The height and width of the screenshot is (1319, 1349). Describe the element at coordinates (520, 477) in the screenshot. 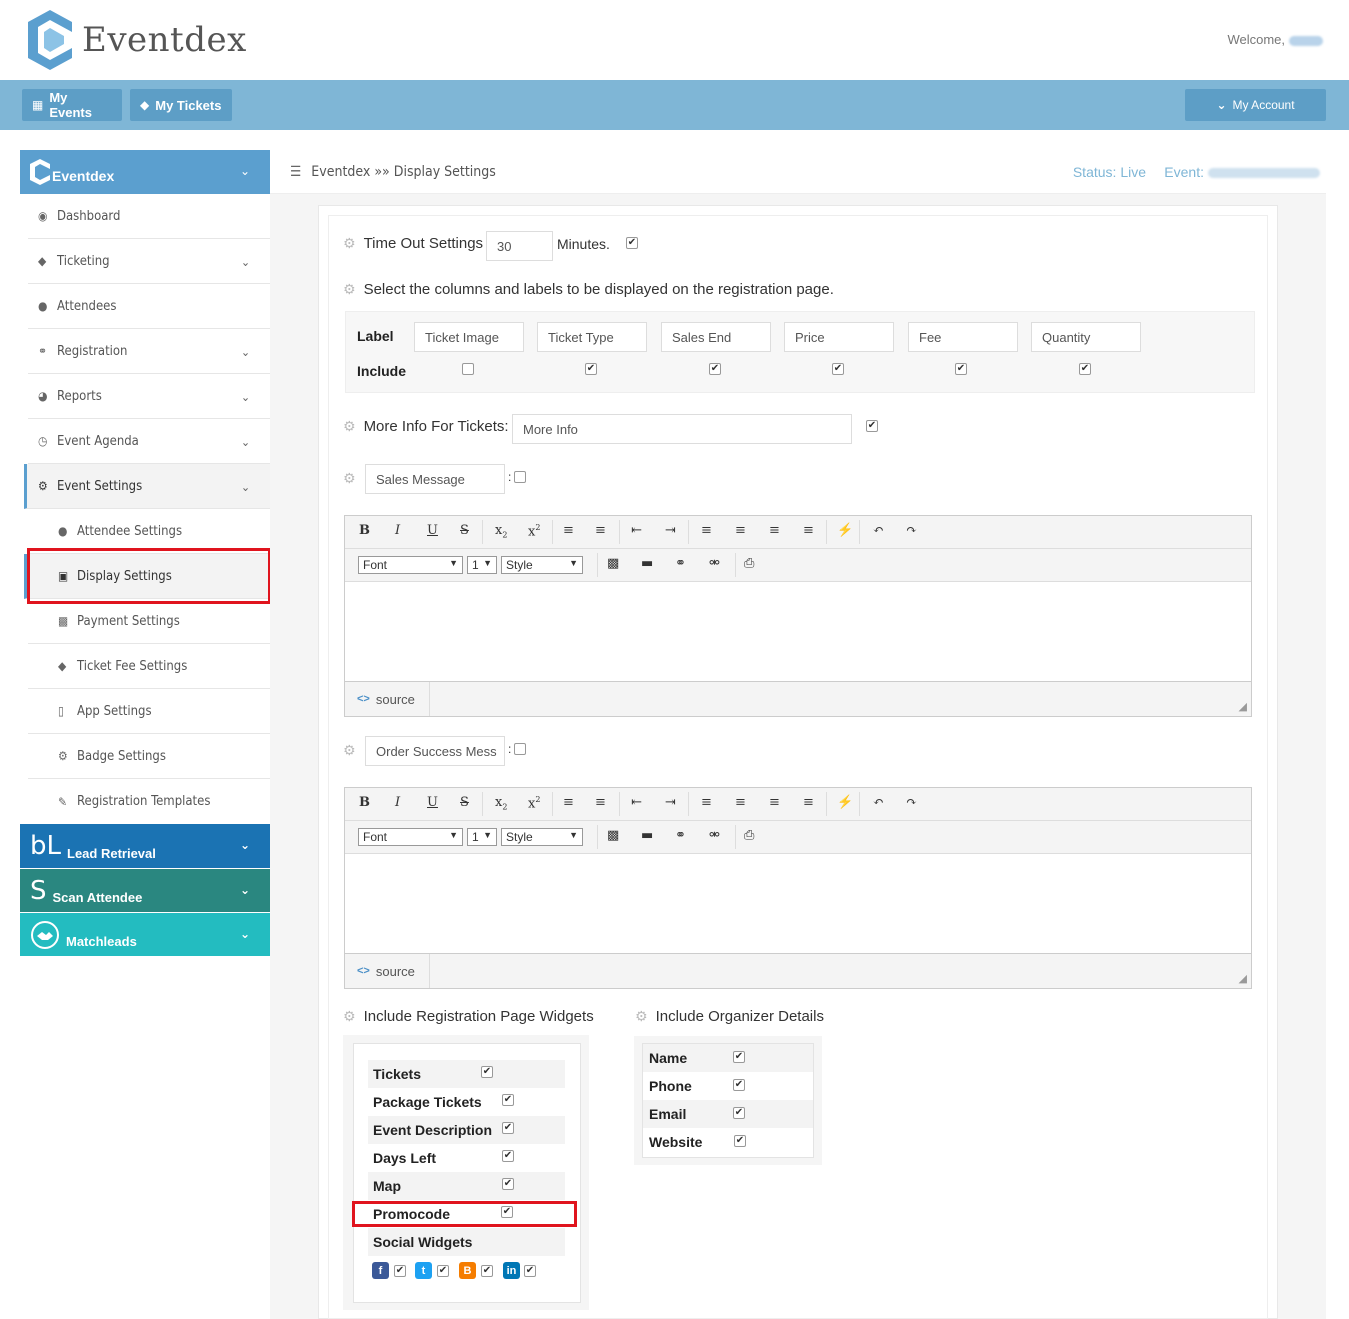

I see `sales-message-checkbox` at that location.